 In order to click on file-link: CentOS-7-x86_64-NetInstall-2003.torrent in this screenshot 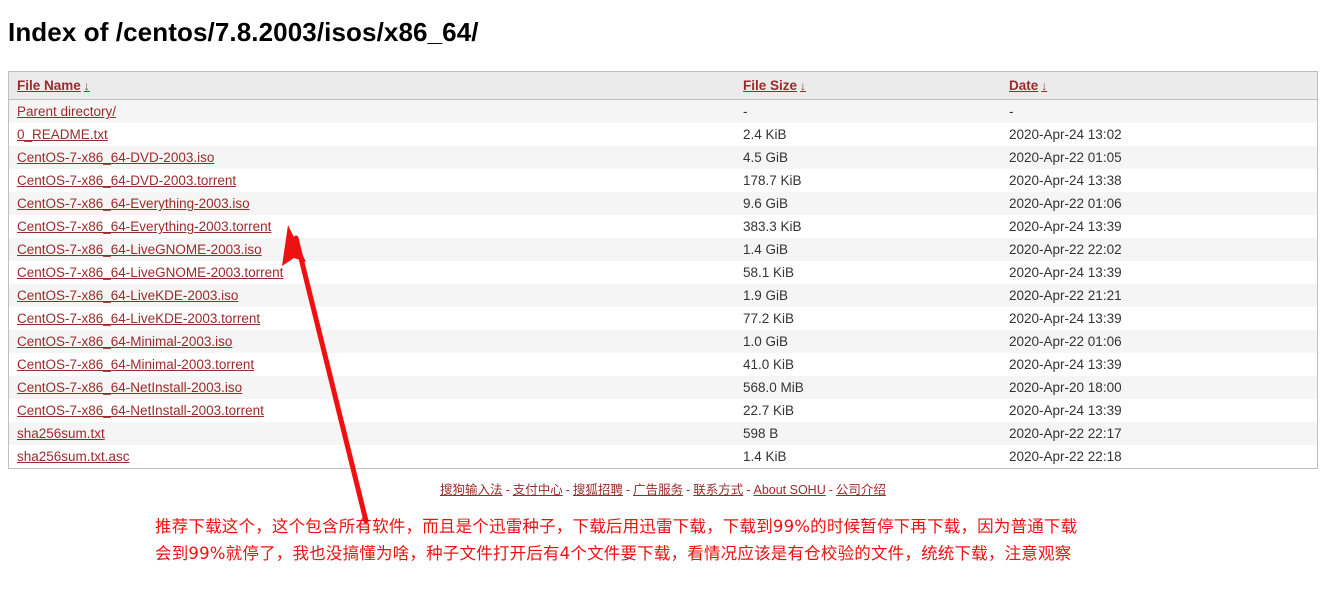, I will do `click(140, 410)`.